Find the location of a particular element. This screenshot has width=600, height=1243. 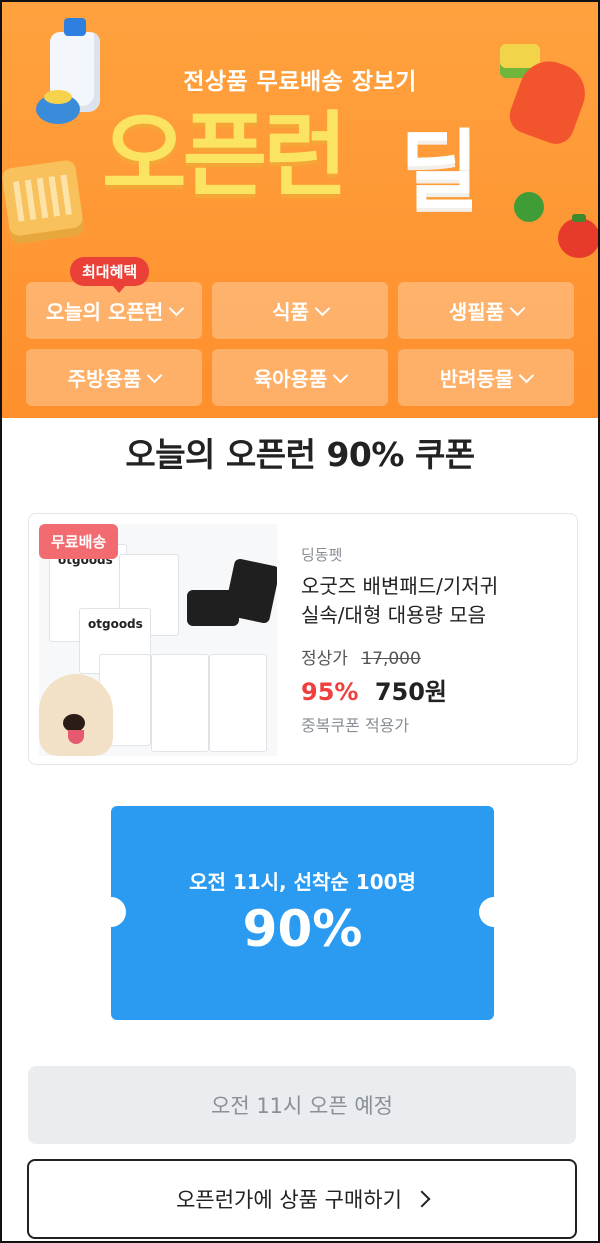

category-label: 식품 is located at coordinates (290, 312).